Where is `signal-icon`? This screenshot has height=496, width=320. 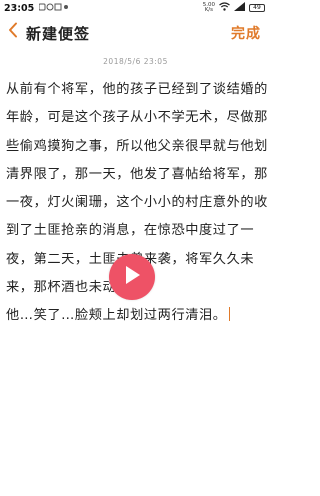
signal-icon is located at coordinates (239, 8).